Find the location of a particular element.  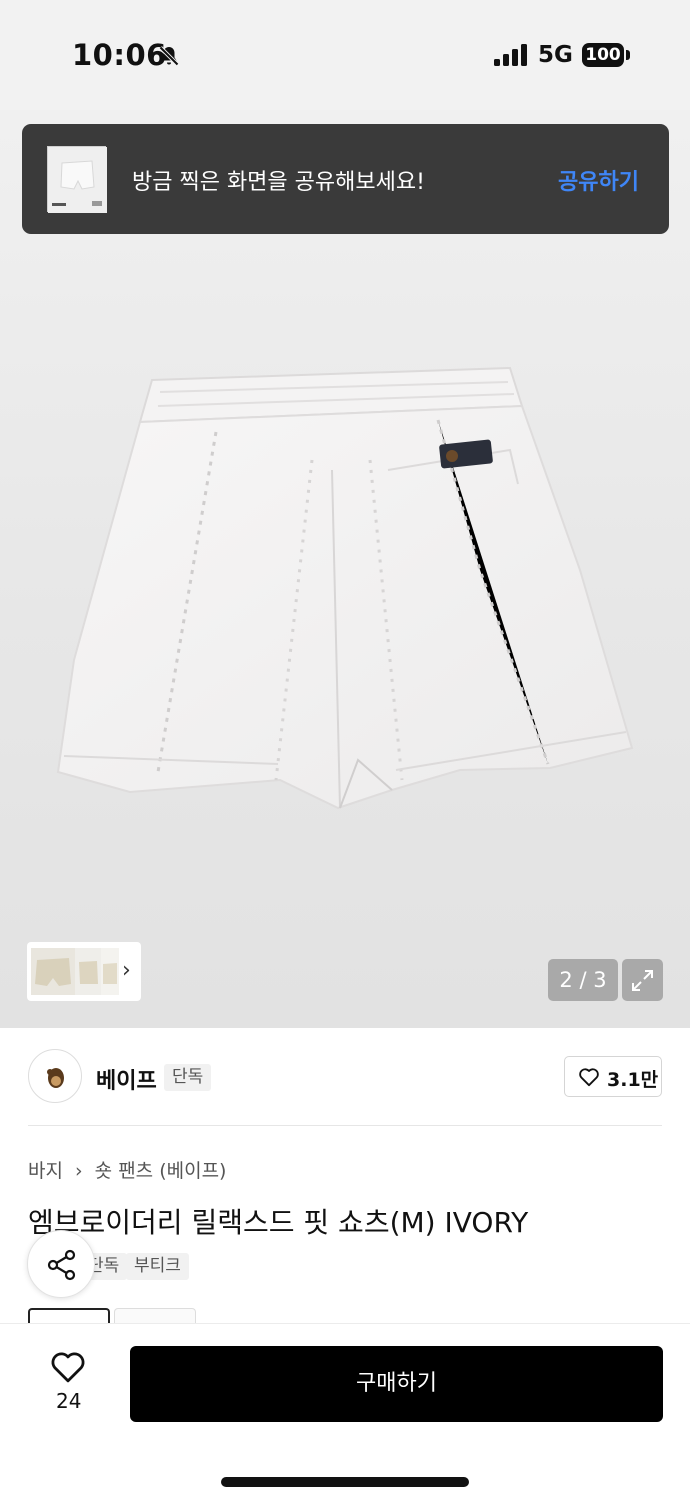

exclusive-badge: 단독 is located at coordinates (188, 1077).